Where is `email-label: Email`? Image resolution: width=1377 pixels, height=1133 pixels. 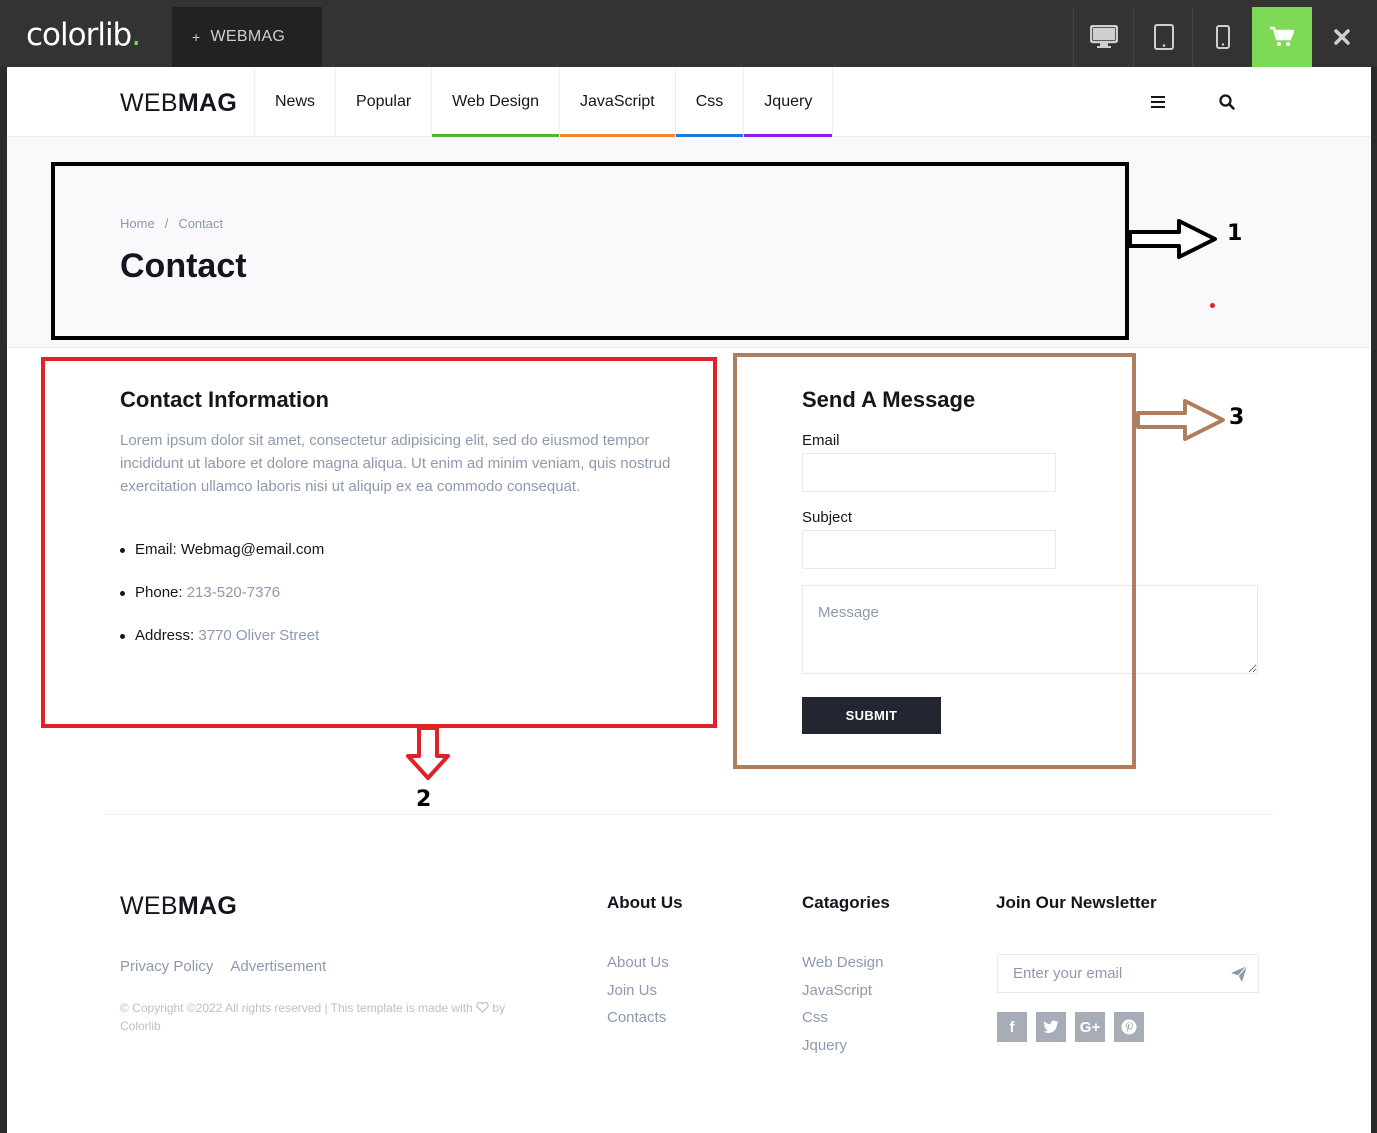
email-label: Email is located at coordinates (821, 440).